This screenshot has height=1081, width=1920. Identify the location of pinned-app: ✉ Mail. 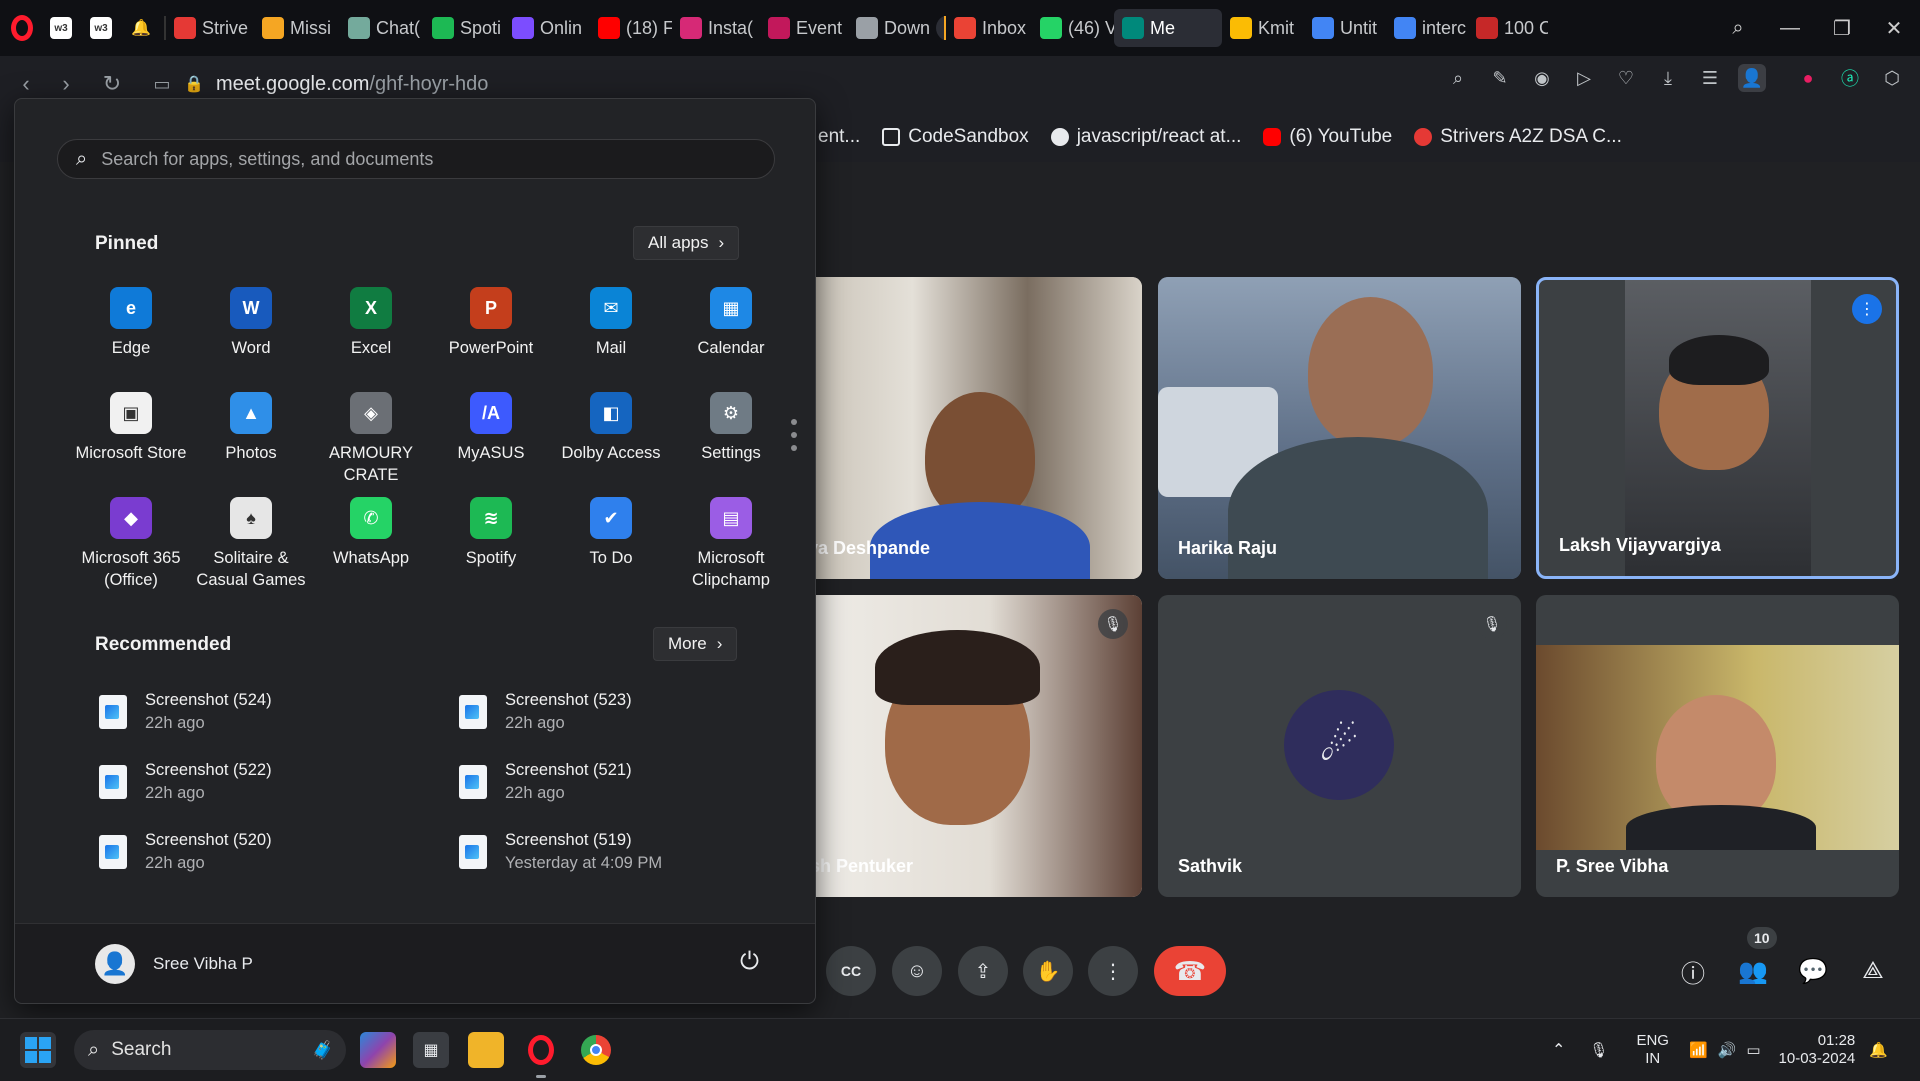
(611, 323).